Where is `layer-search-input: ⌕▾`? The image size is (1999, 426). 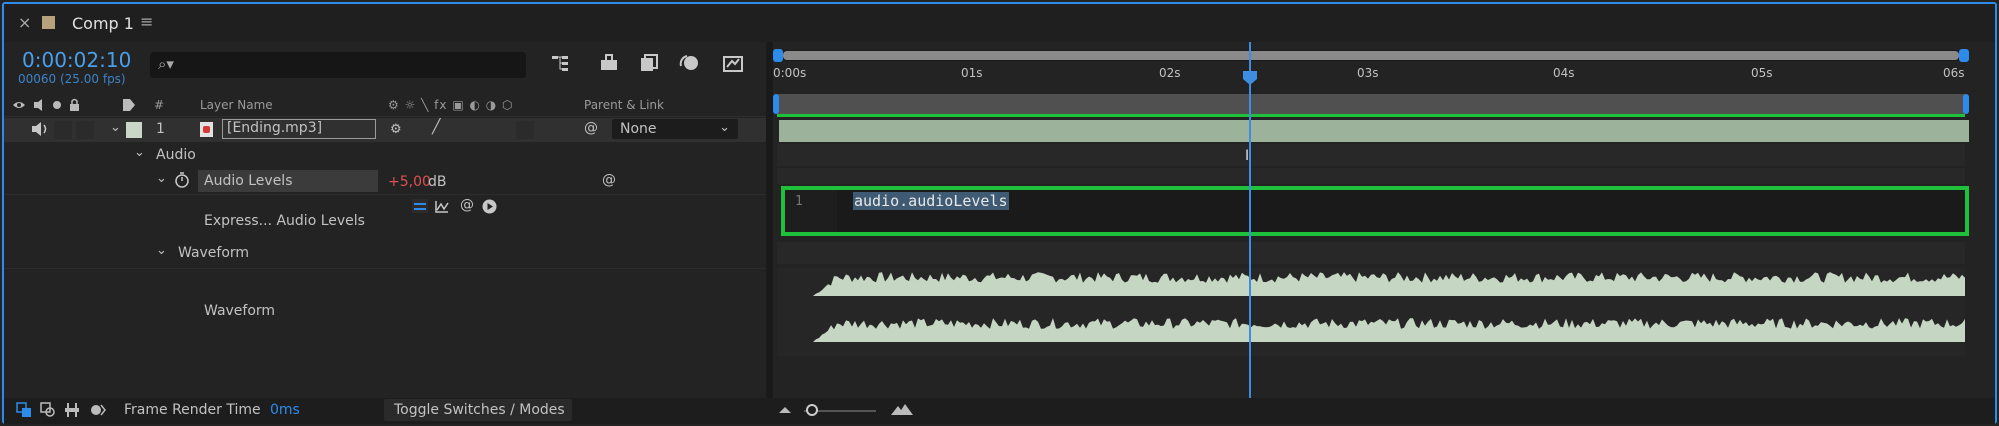 layer-search-input: ⌕▾ is located at coordinates (338, 65).